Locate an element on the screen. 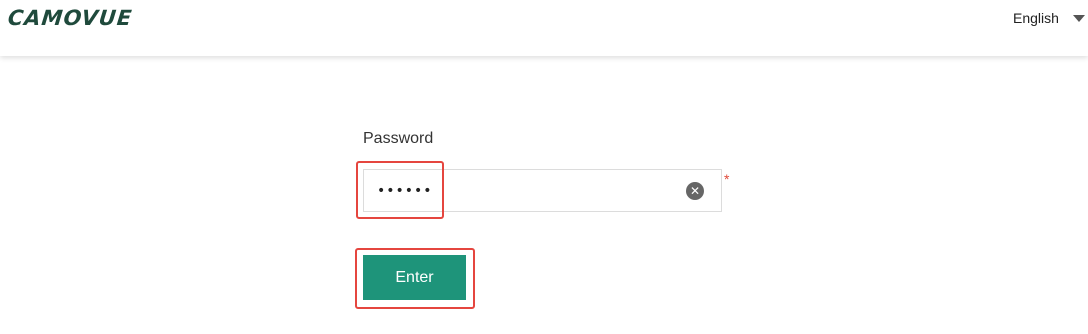 This screenshot has height=334, width=1088. camovue-logo: CAMOVUE is located at coordinates (70, 18).